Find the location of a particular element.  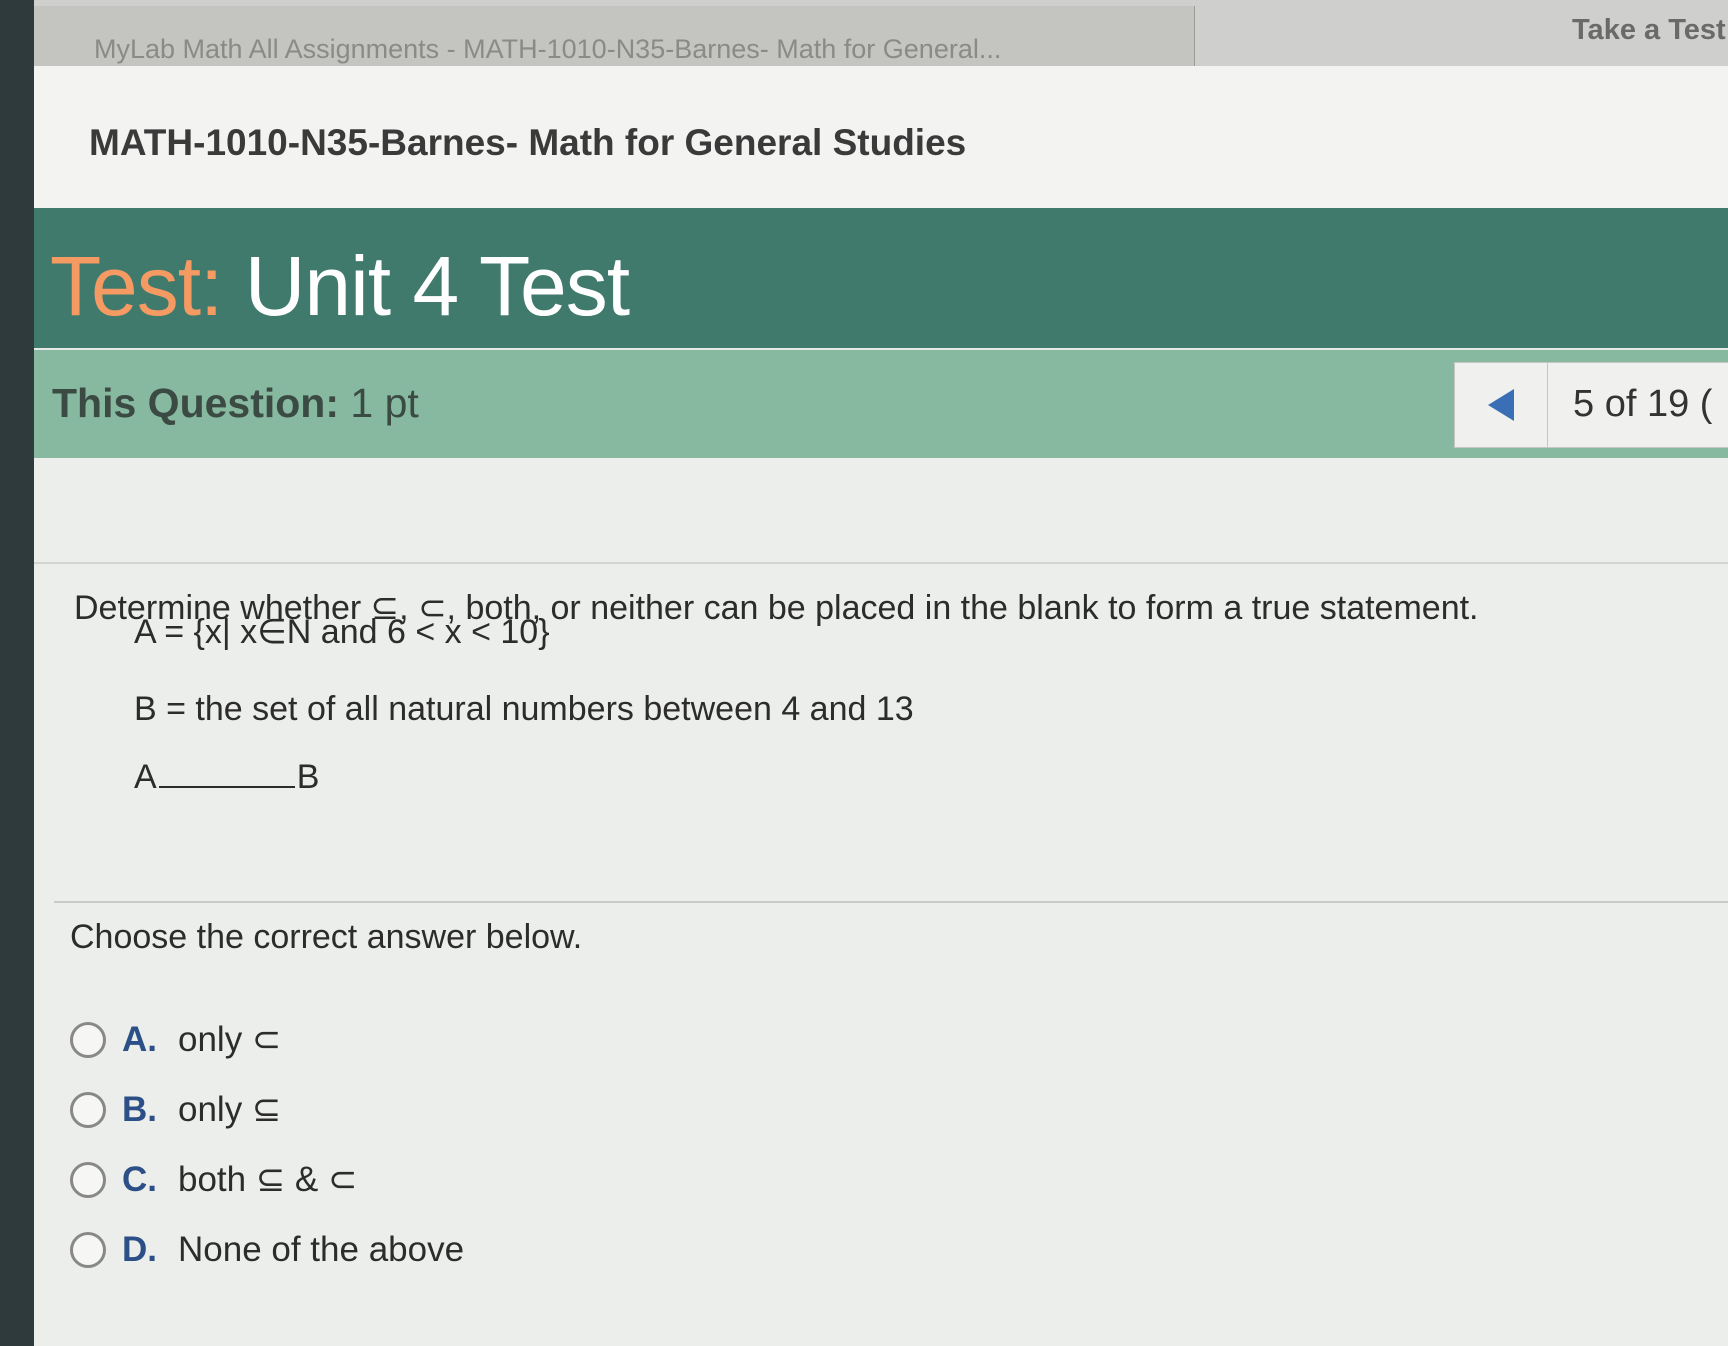

question-navigator: 5 of 19 ( is located at coordinates (1591, 405).